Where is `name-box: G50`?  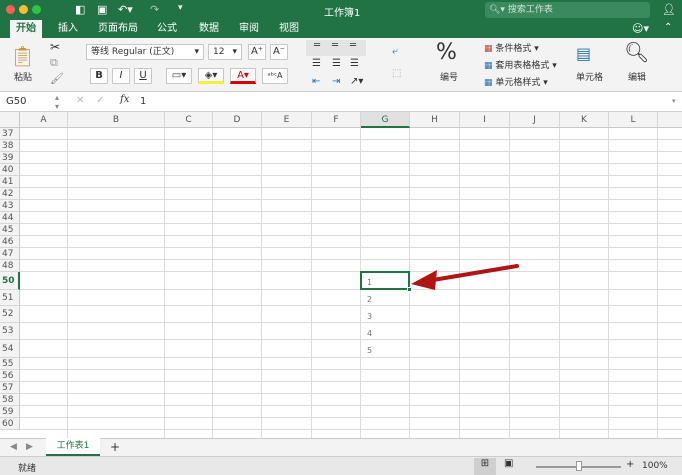 name-box: G50 is located at coordinates (16, 101).